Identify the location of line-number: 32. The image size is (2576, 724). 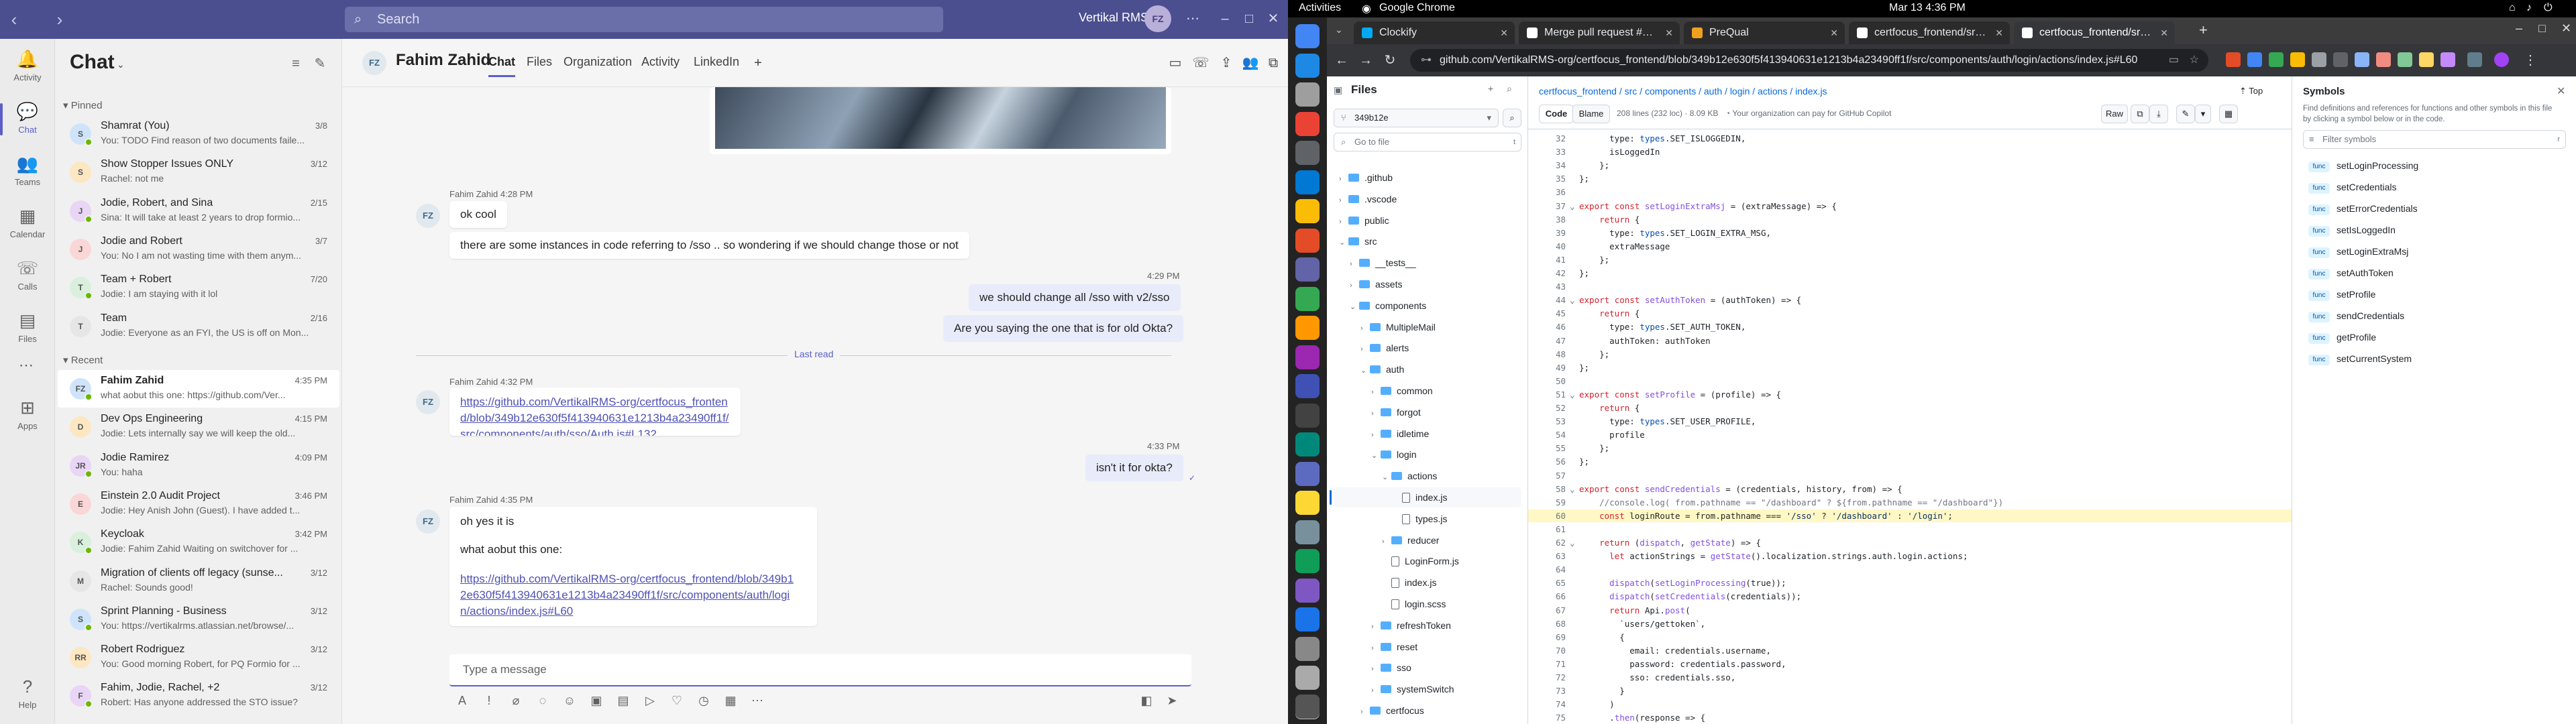
(1553, 138).